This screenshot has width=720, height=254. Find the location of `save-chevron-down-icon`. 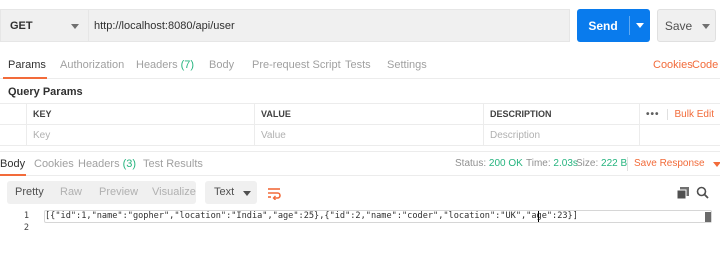

save-chevron-down-icon is located at coordinates (706, 26).